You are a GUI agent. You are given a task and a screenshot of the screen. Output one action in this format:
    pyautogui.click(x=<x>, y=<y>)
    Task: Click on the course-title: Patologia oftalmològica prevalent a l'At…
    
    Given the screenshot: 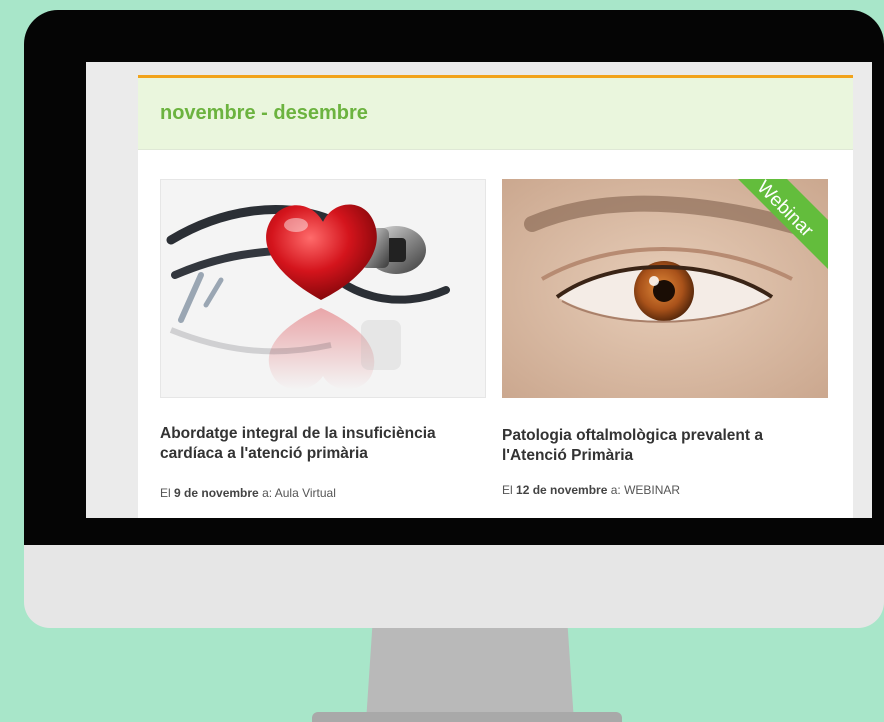 What is the action you would take?
    pyautogui.click(x=665, y=446)
    